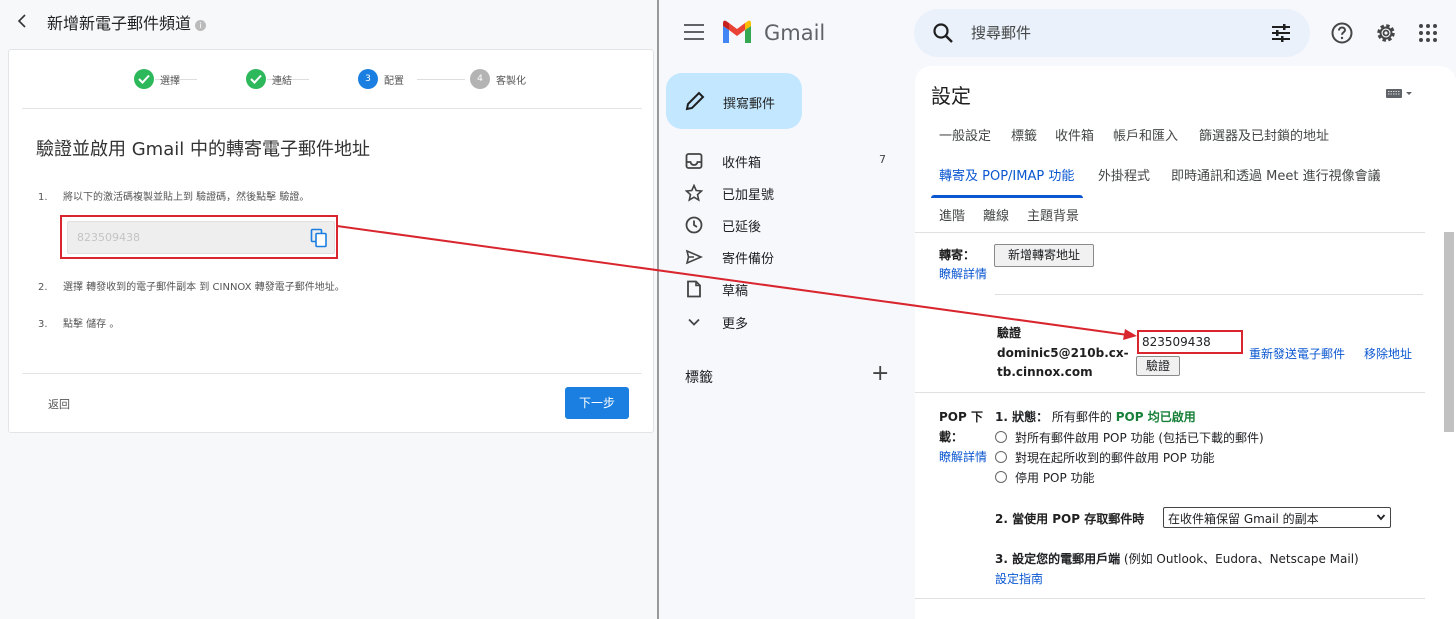 This screenshot has height=619, width=1456. What do you see at coordinates (59, 404) in the screenshot?
I see `back-button: 返回` at bounding box center [59, 404].